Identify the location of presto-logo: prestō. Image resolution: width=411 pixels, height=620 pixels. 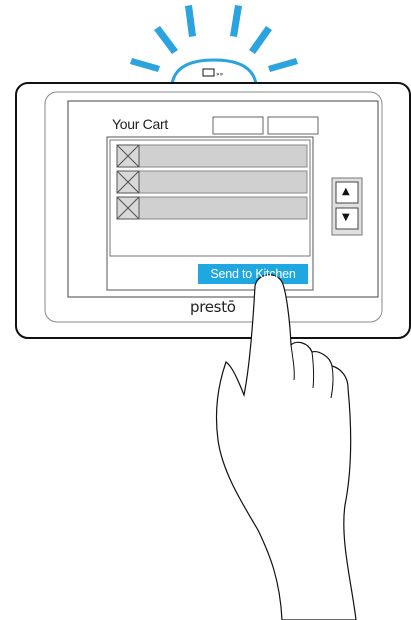
(213, 307).